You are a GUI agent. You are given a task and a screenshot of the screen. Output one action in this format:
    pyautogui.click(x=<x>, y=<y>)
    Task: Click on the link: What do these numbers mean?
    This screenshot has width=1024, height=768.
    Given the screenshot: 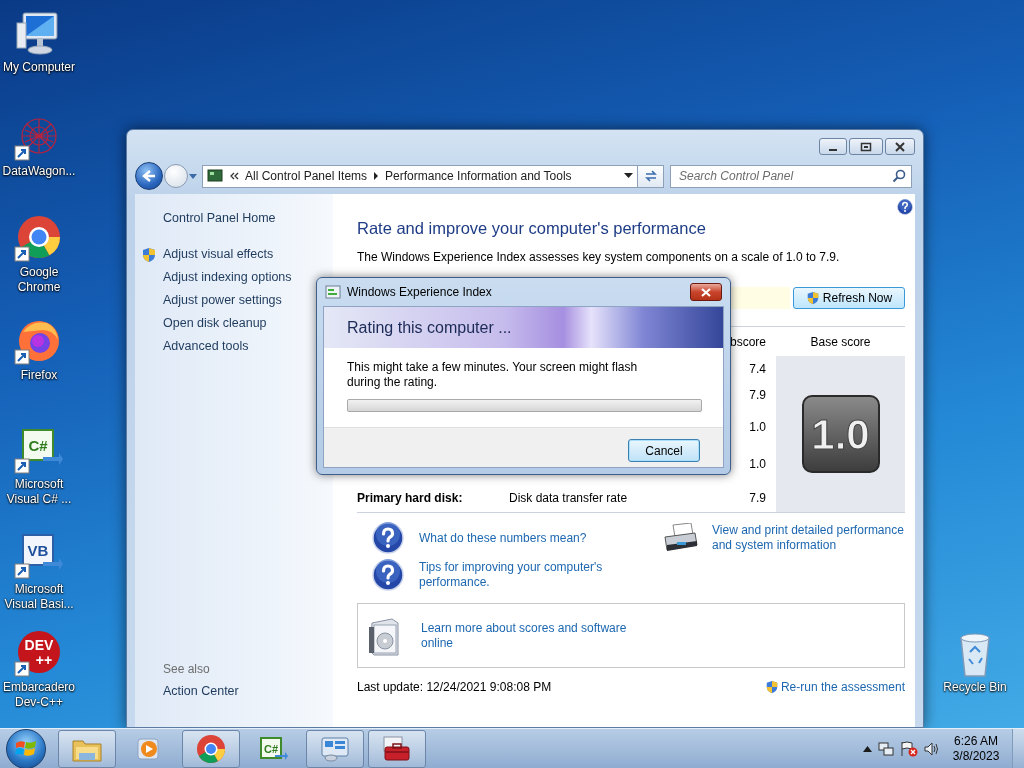 What is the action you would take?
    pyautogui.click(x=503, y=538)
    